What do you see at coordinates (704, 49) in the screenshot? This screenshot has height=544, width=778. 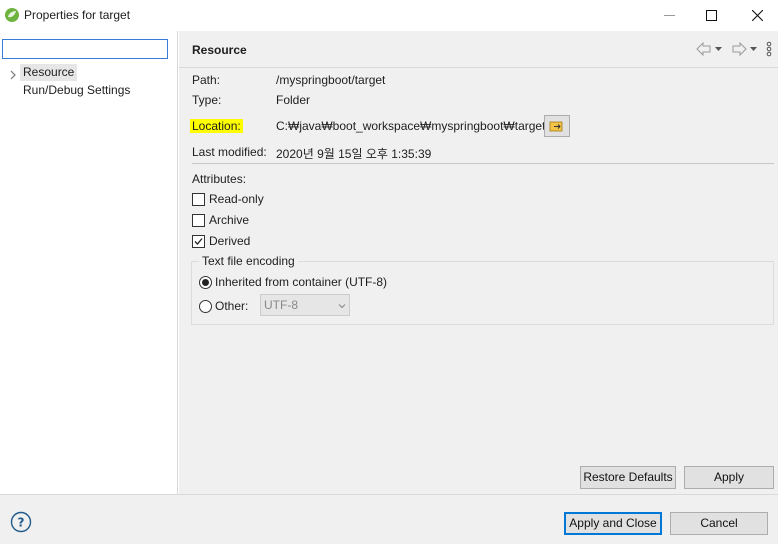 I see `back-arrow-icon` at bounding box center [704, 49].